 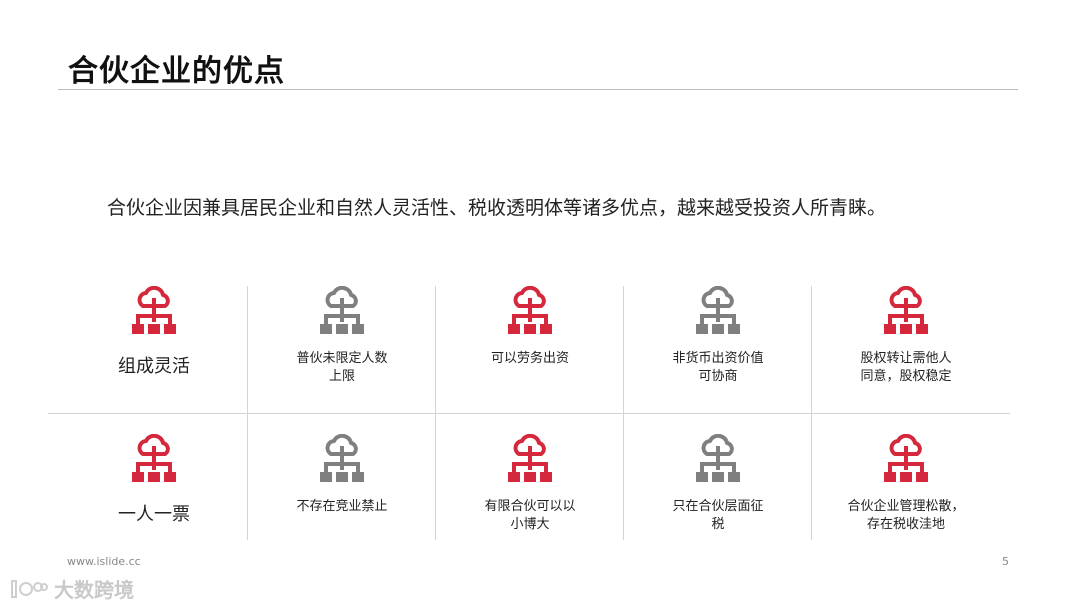 I want to click on advantage-label: 组成灵活, so click(x=154, y=366).